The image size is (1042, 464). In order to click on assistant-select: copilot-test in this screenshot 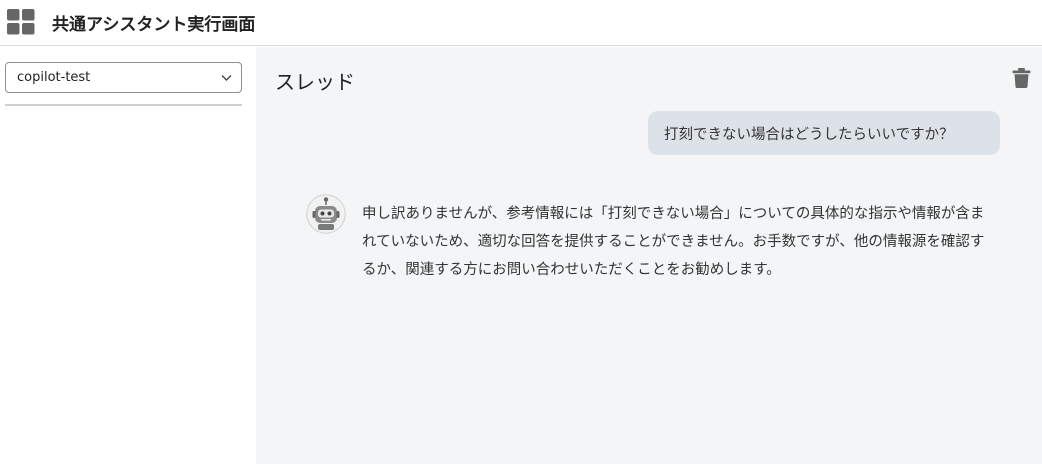, I will do `click(123, 77)`.